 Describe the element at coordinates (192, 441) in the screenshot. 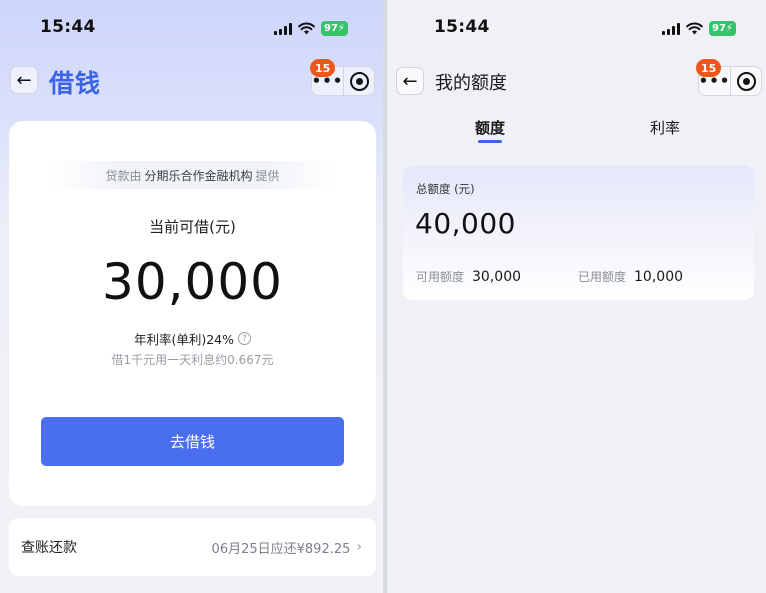

I see `borrow-button: 去借钱` at that location.